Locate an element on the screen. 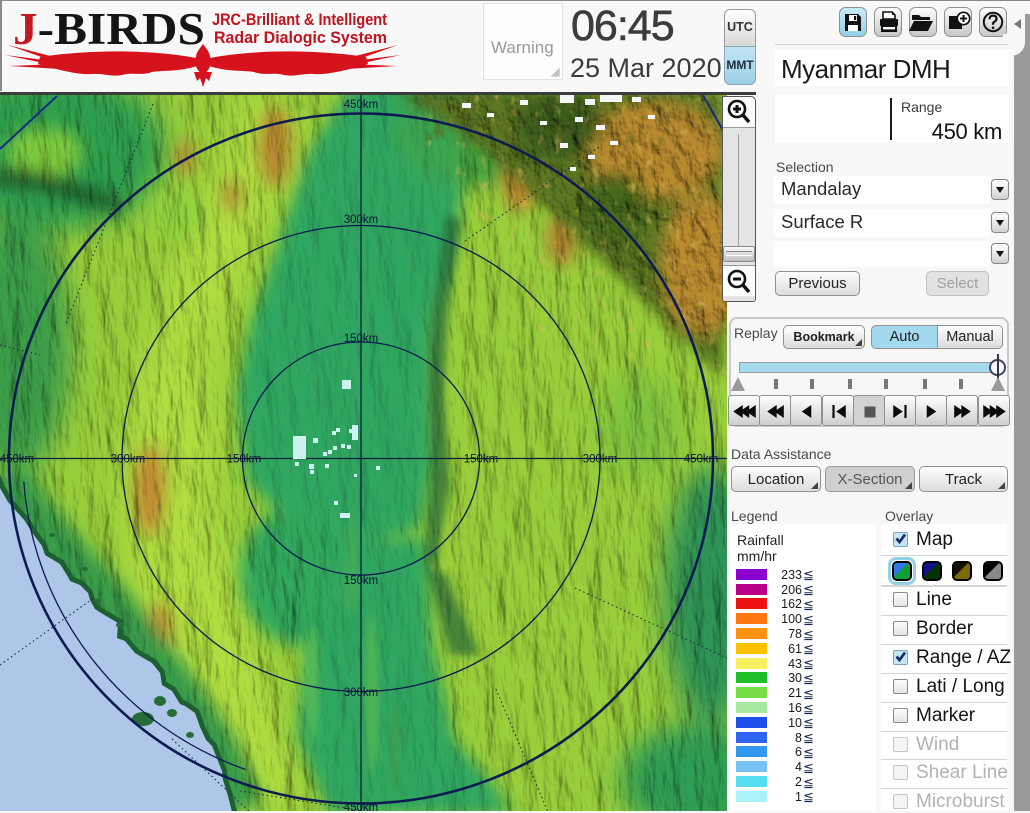 The width and height of the screenshot is (1030, 813). svg-text: JRC-Brilliant & Intelligent is located at coordinates (299, 20).